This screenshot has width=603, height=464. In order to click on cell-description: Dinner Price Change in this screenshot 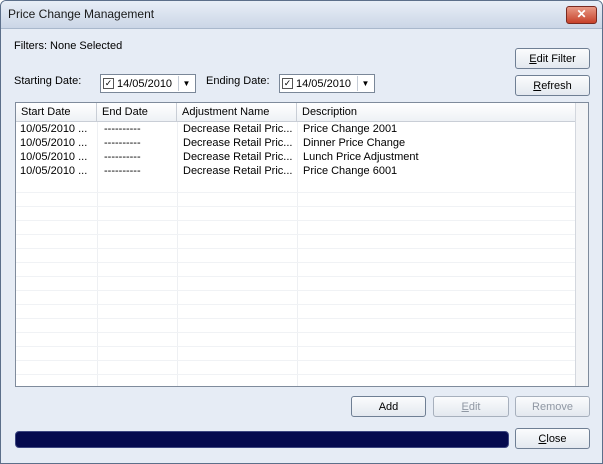, I will do `click(354, 143)`.